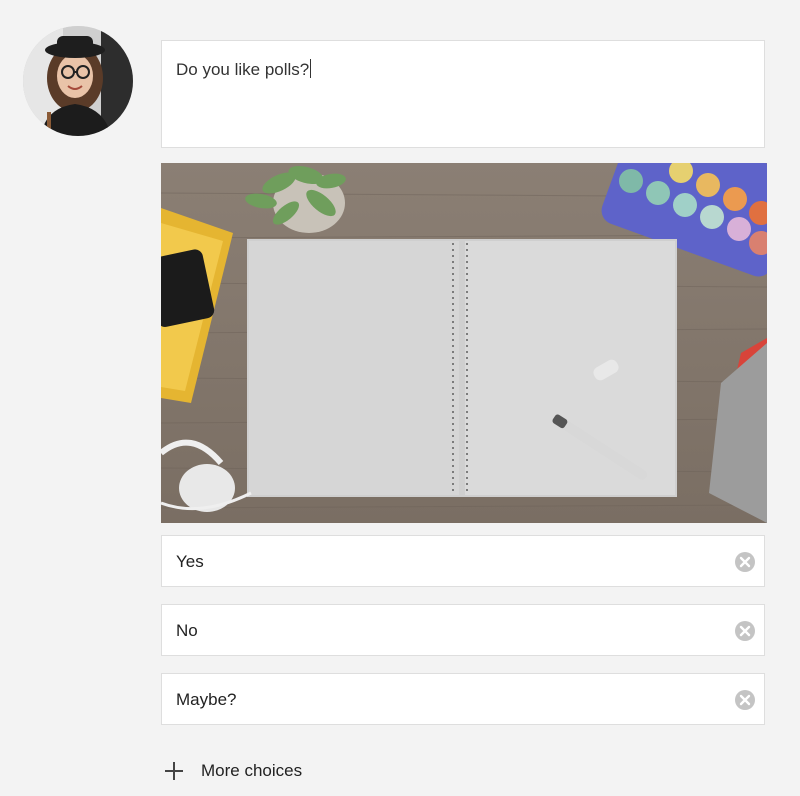 The height and width of the screenshot is (796, 800). Describe the element at coordinates (311, 68) in the screenshot. I see `text-caret` at that location.